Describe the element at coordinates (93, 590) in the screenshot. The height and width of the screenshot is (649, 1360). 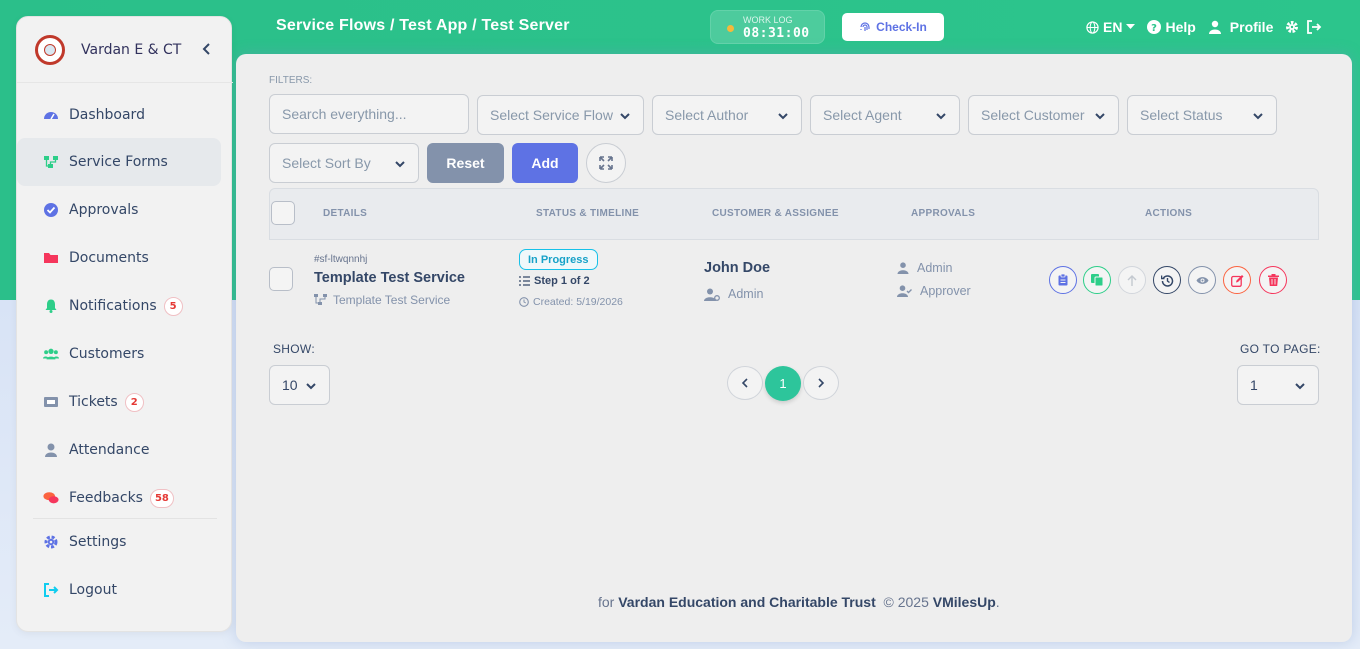
I see `sidebar-item-label: Logout` at that location.